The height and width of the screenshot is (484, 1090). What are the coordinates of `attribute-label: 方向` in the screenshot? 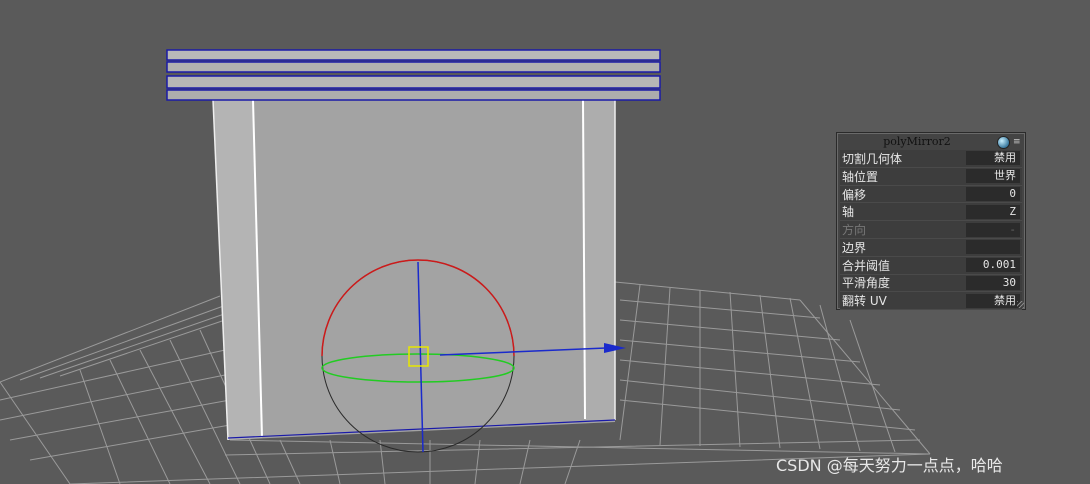 It's located at (854, 230).